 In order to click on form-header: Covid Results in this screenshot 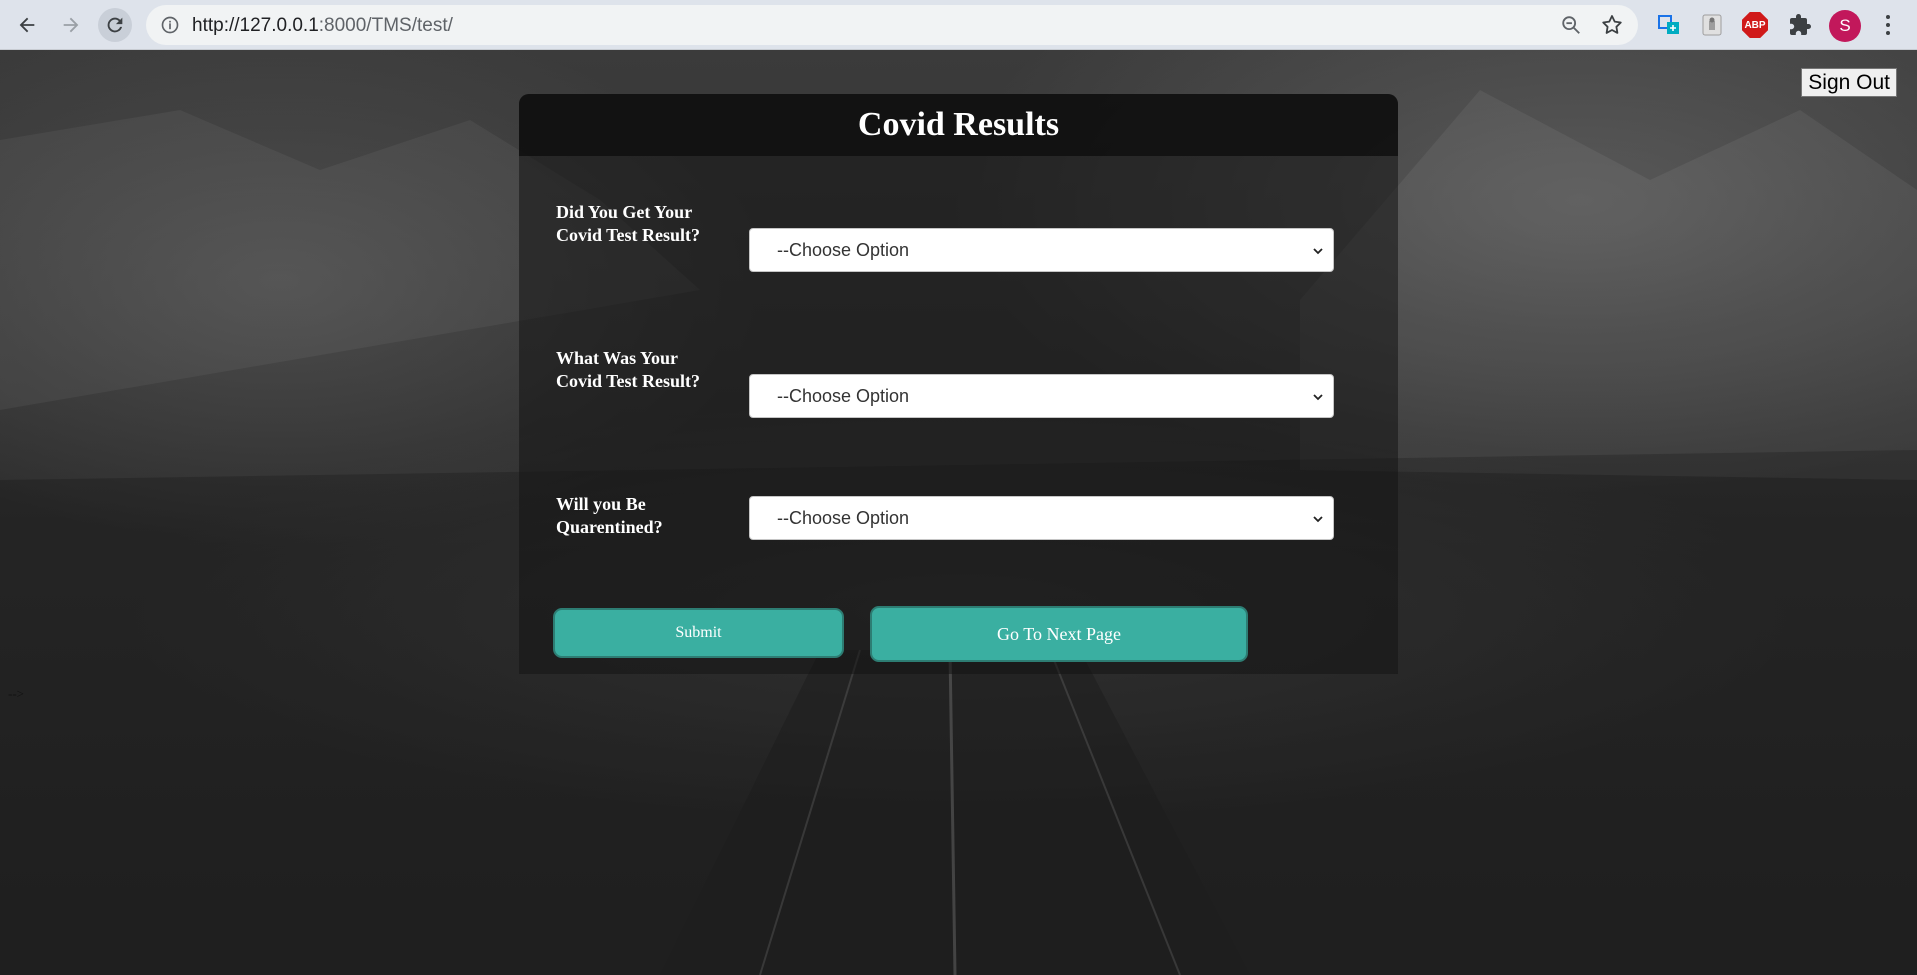, I will do `click(958, 125)`.